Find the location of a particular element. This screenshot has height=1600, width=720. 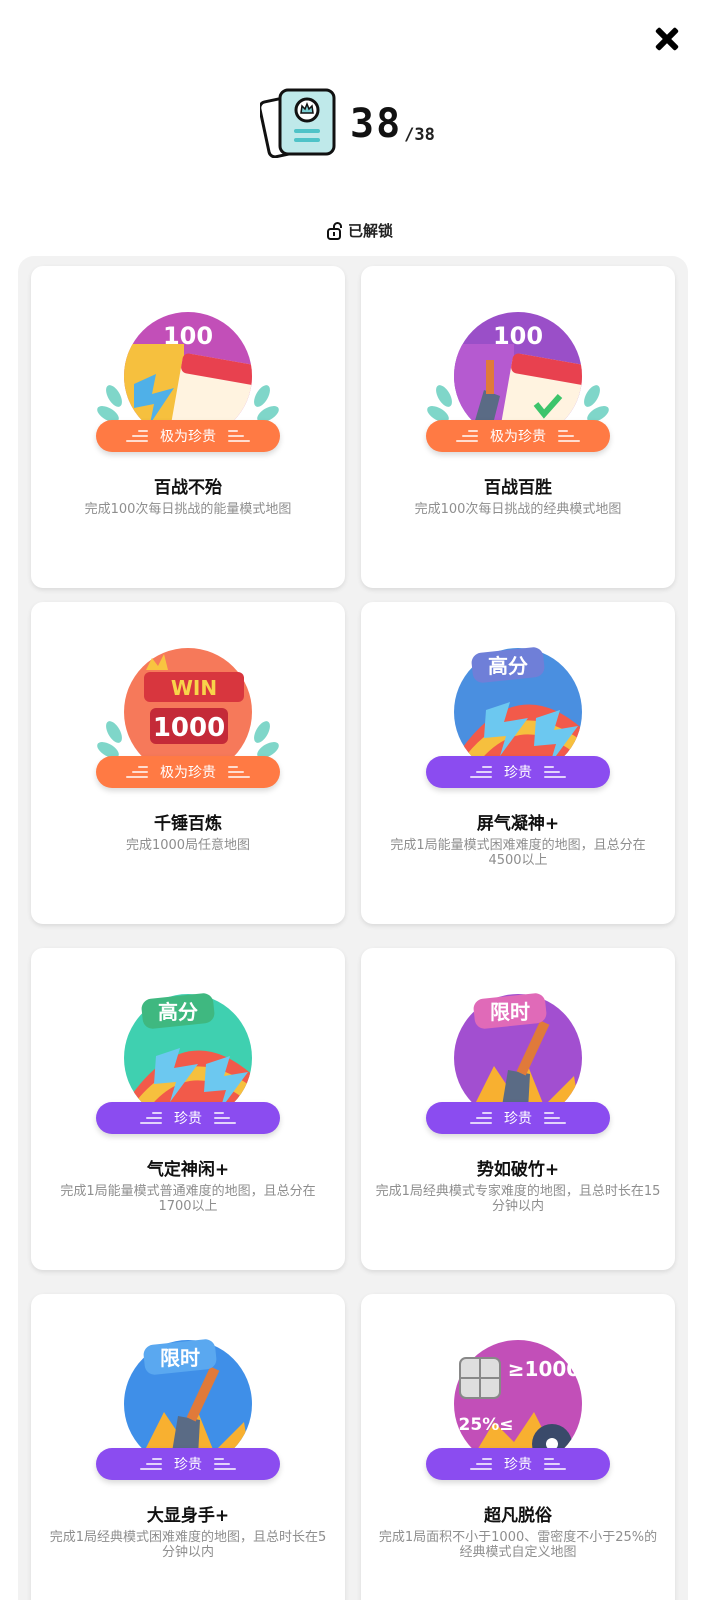

unlocked-label: 已解锁 is located at coordinates (370, 231).